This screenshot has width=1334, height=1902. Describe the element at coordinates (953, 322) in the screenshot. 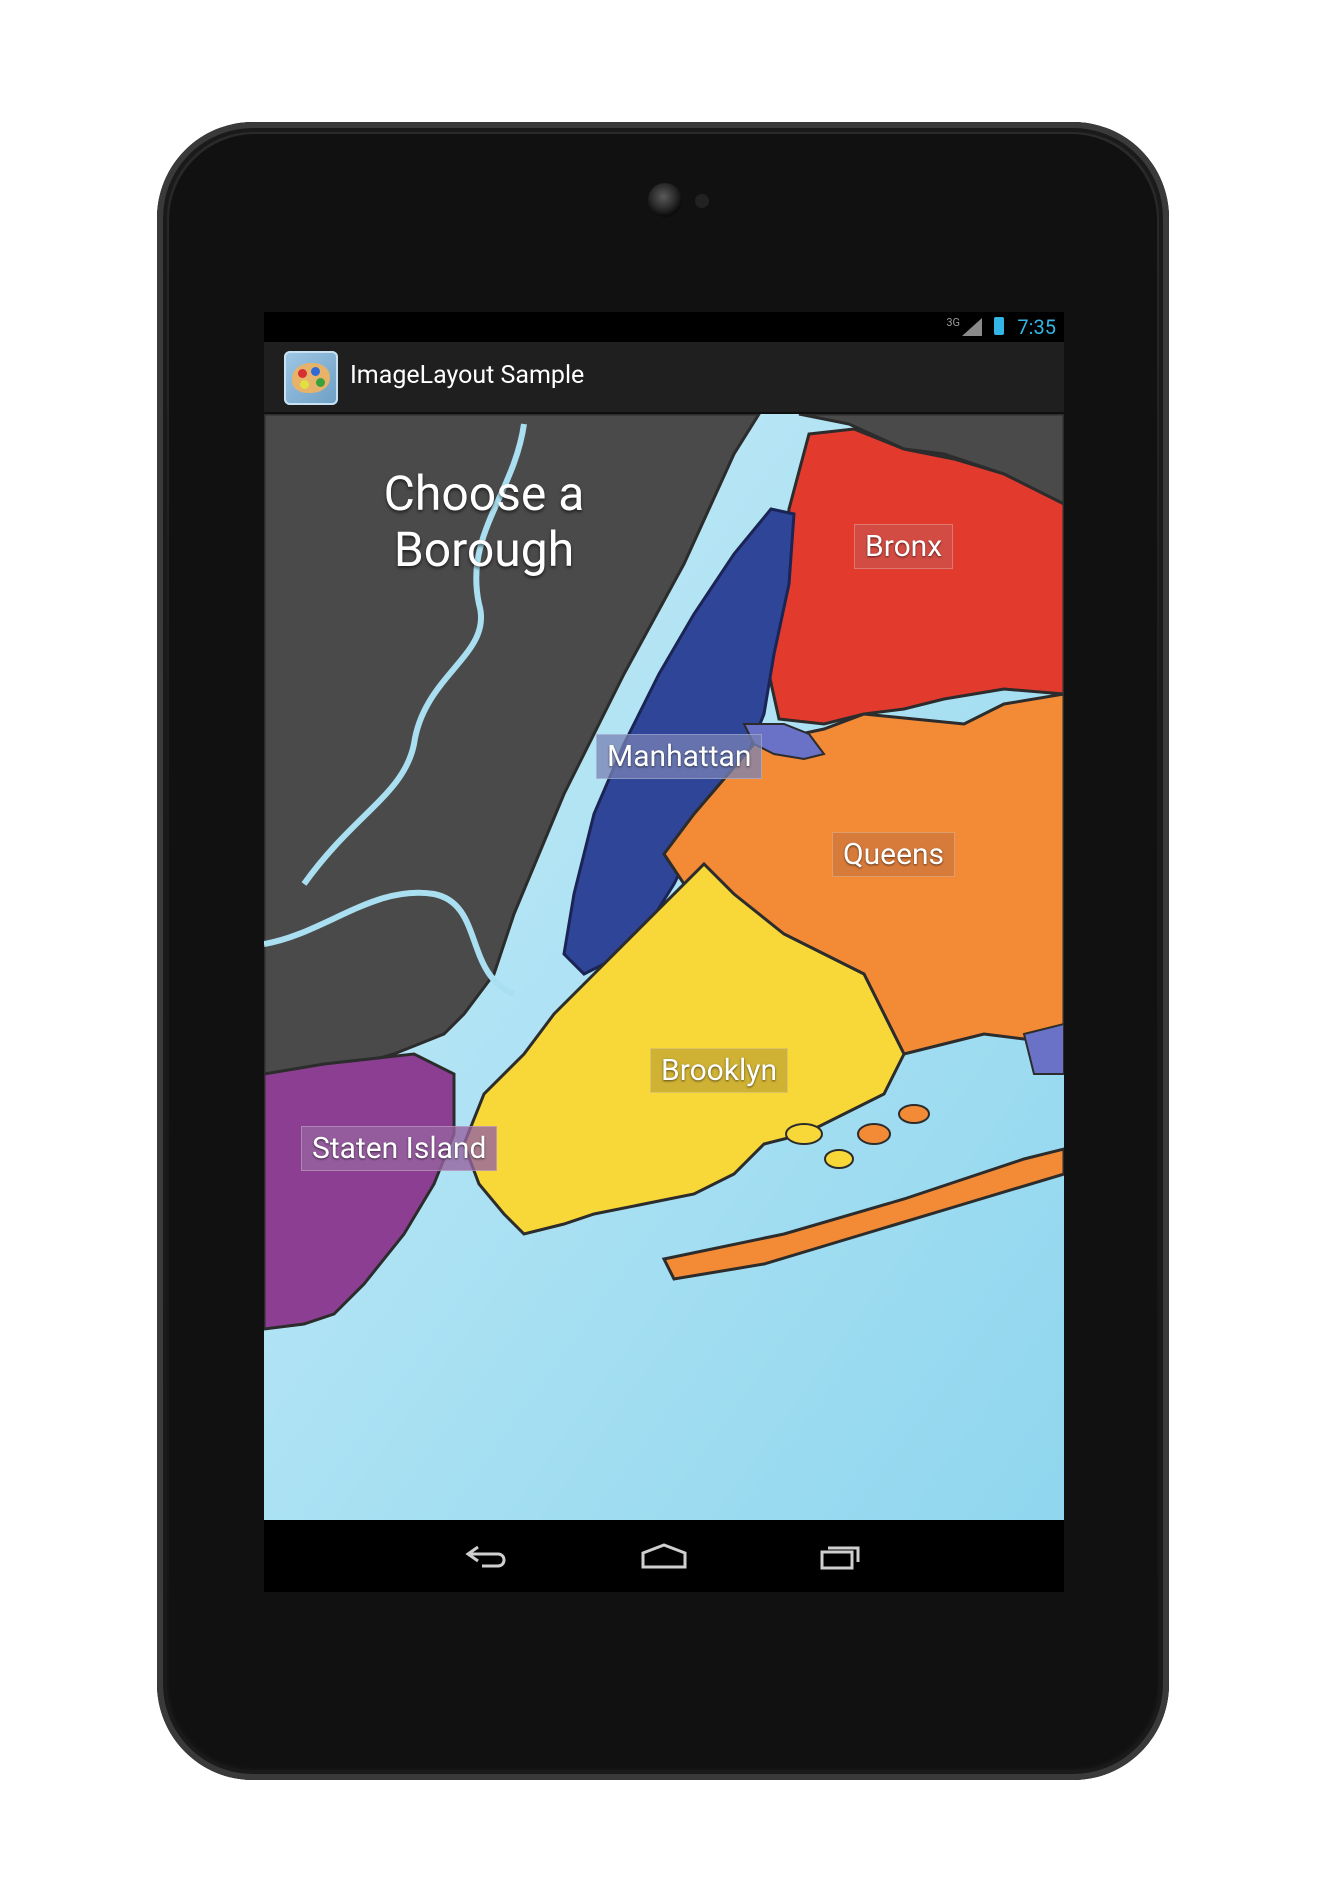

I see `network-type: 3G` at that location.